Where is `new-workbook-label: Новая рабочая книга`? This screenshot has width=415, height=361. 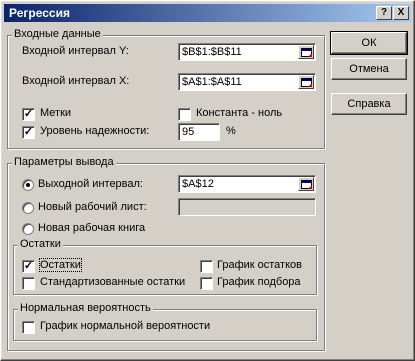 new-workbook-label: Новая рабочая книга is located at coordinates (92, 228).